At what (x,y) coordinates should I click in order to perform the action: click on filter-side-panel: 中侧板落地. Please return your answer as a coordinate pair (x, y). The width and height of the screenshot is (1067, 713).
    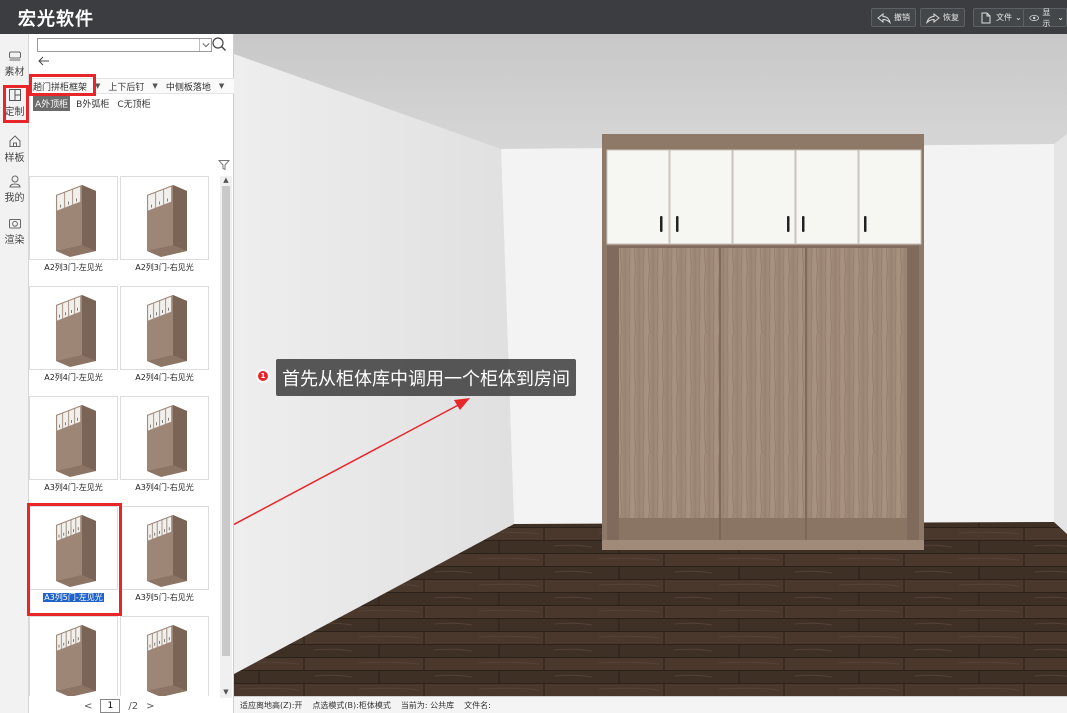
    Looking at the image, I should click on (188, 86).